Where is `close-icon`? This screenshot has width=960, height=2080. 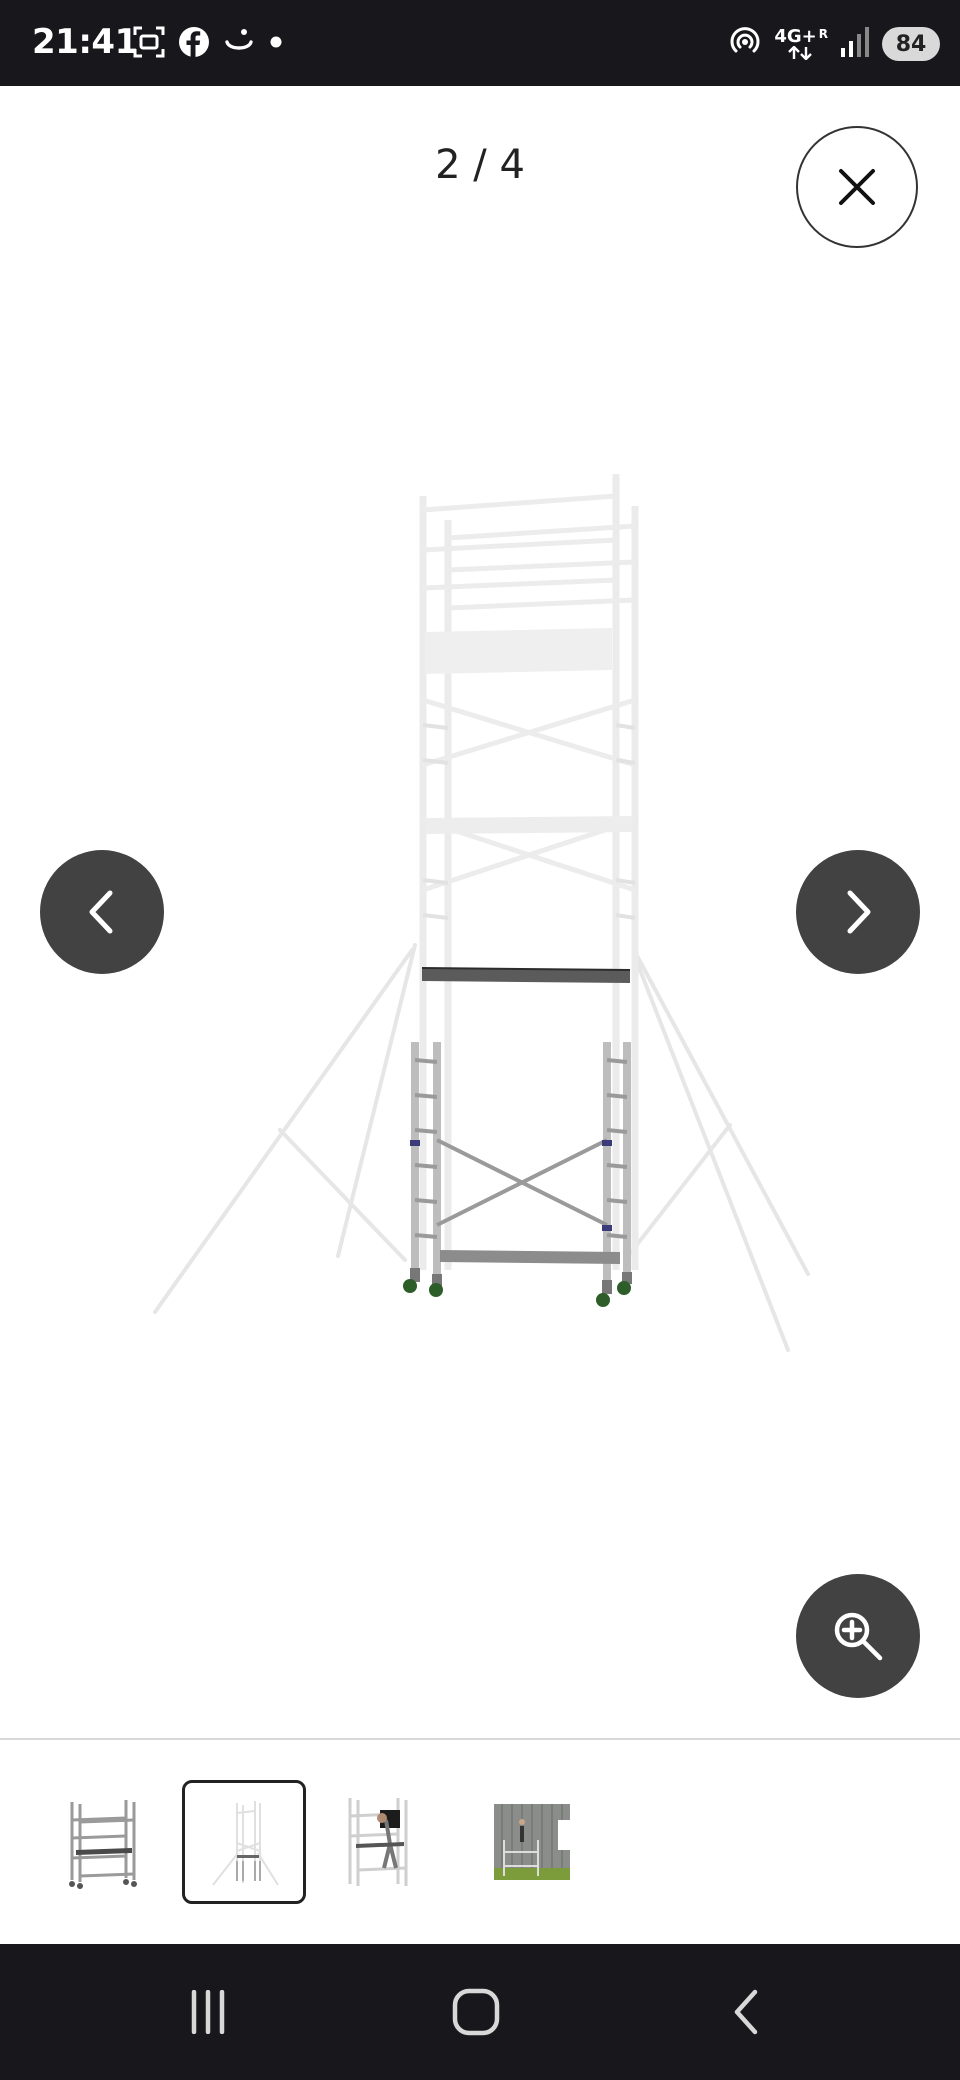 close-icon is located at coordinates (857, 187).